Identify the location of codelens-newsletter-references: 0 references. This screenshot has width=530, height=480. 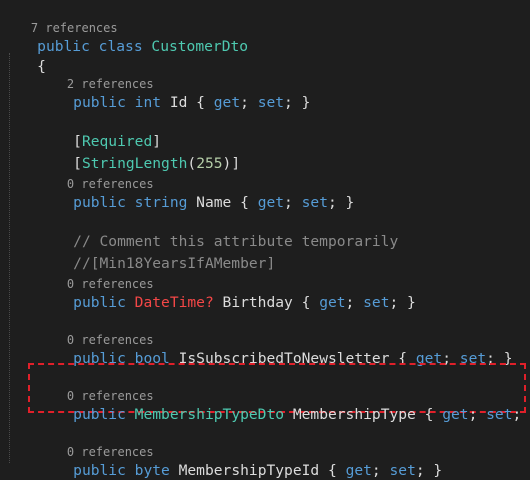
(96, 328).